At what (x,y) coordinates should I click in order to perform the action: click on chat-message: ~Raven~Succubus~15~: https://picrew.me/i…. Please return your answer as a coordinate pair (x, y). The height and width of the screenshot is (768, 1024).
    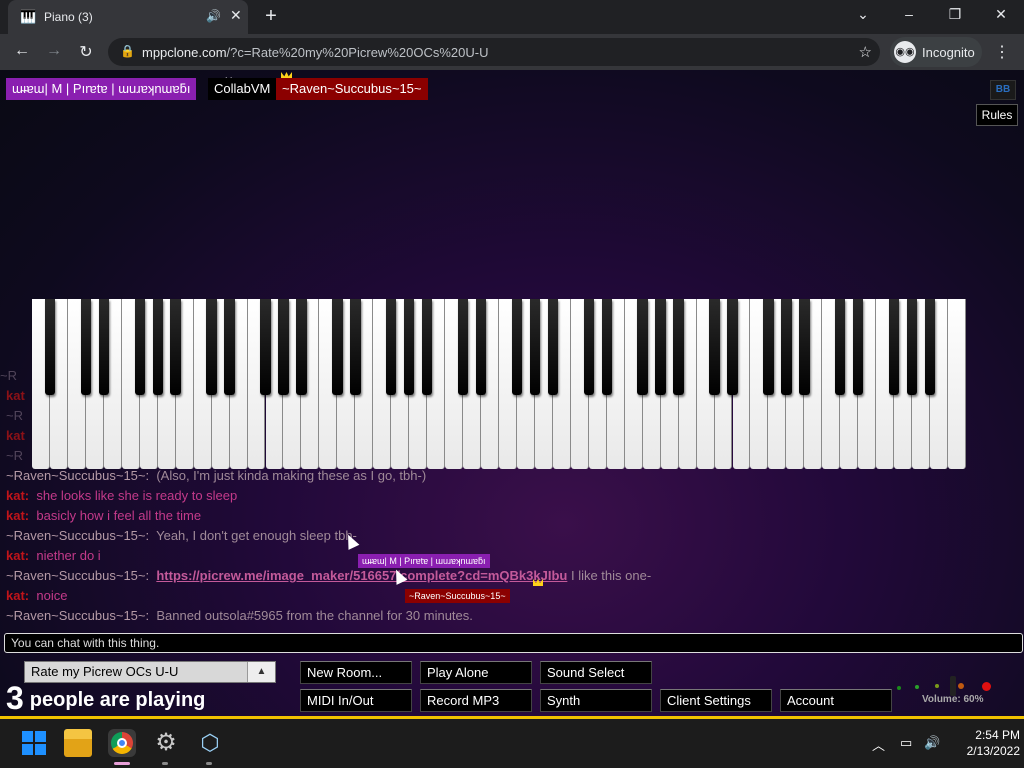
    Looking at the image, I should click on (328, 578).